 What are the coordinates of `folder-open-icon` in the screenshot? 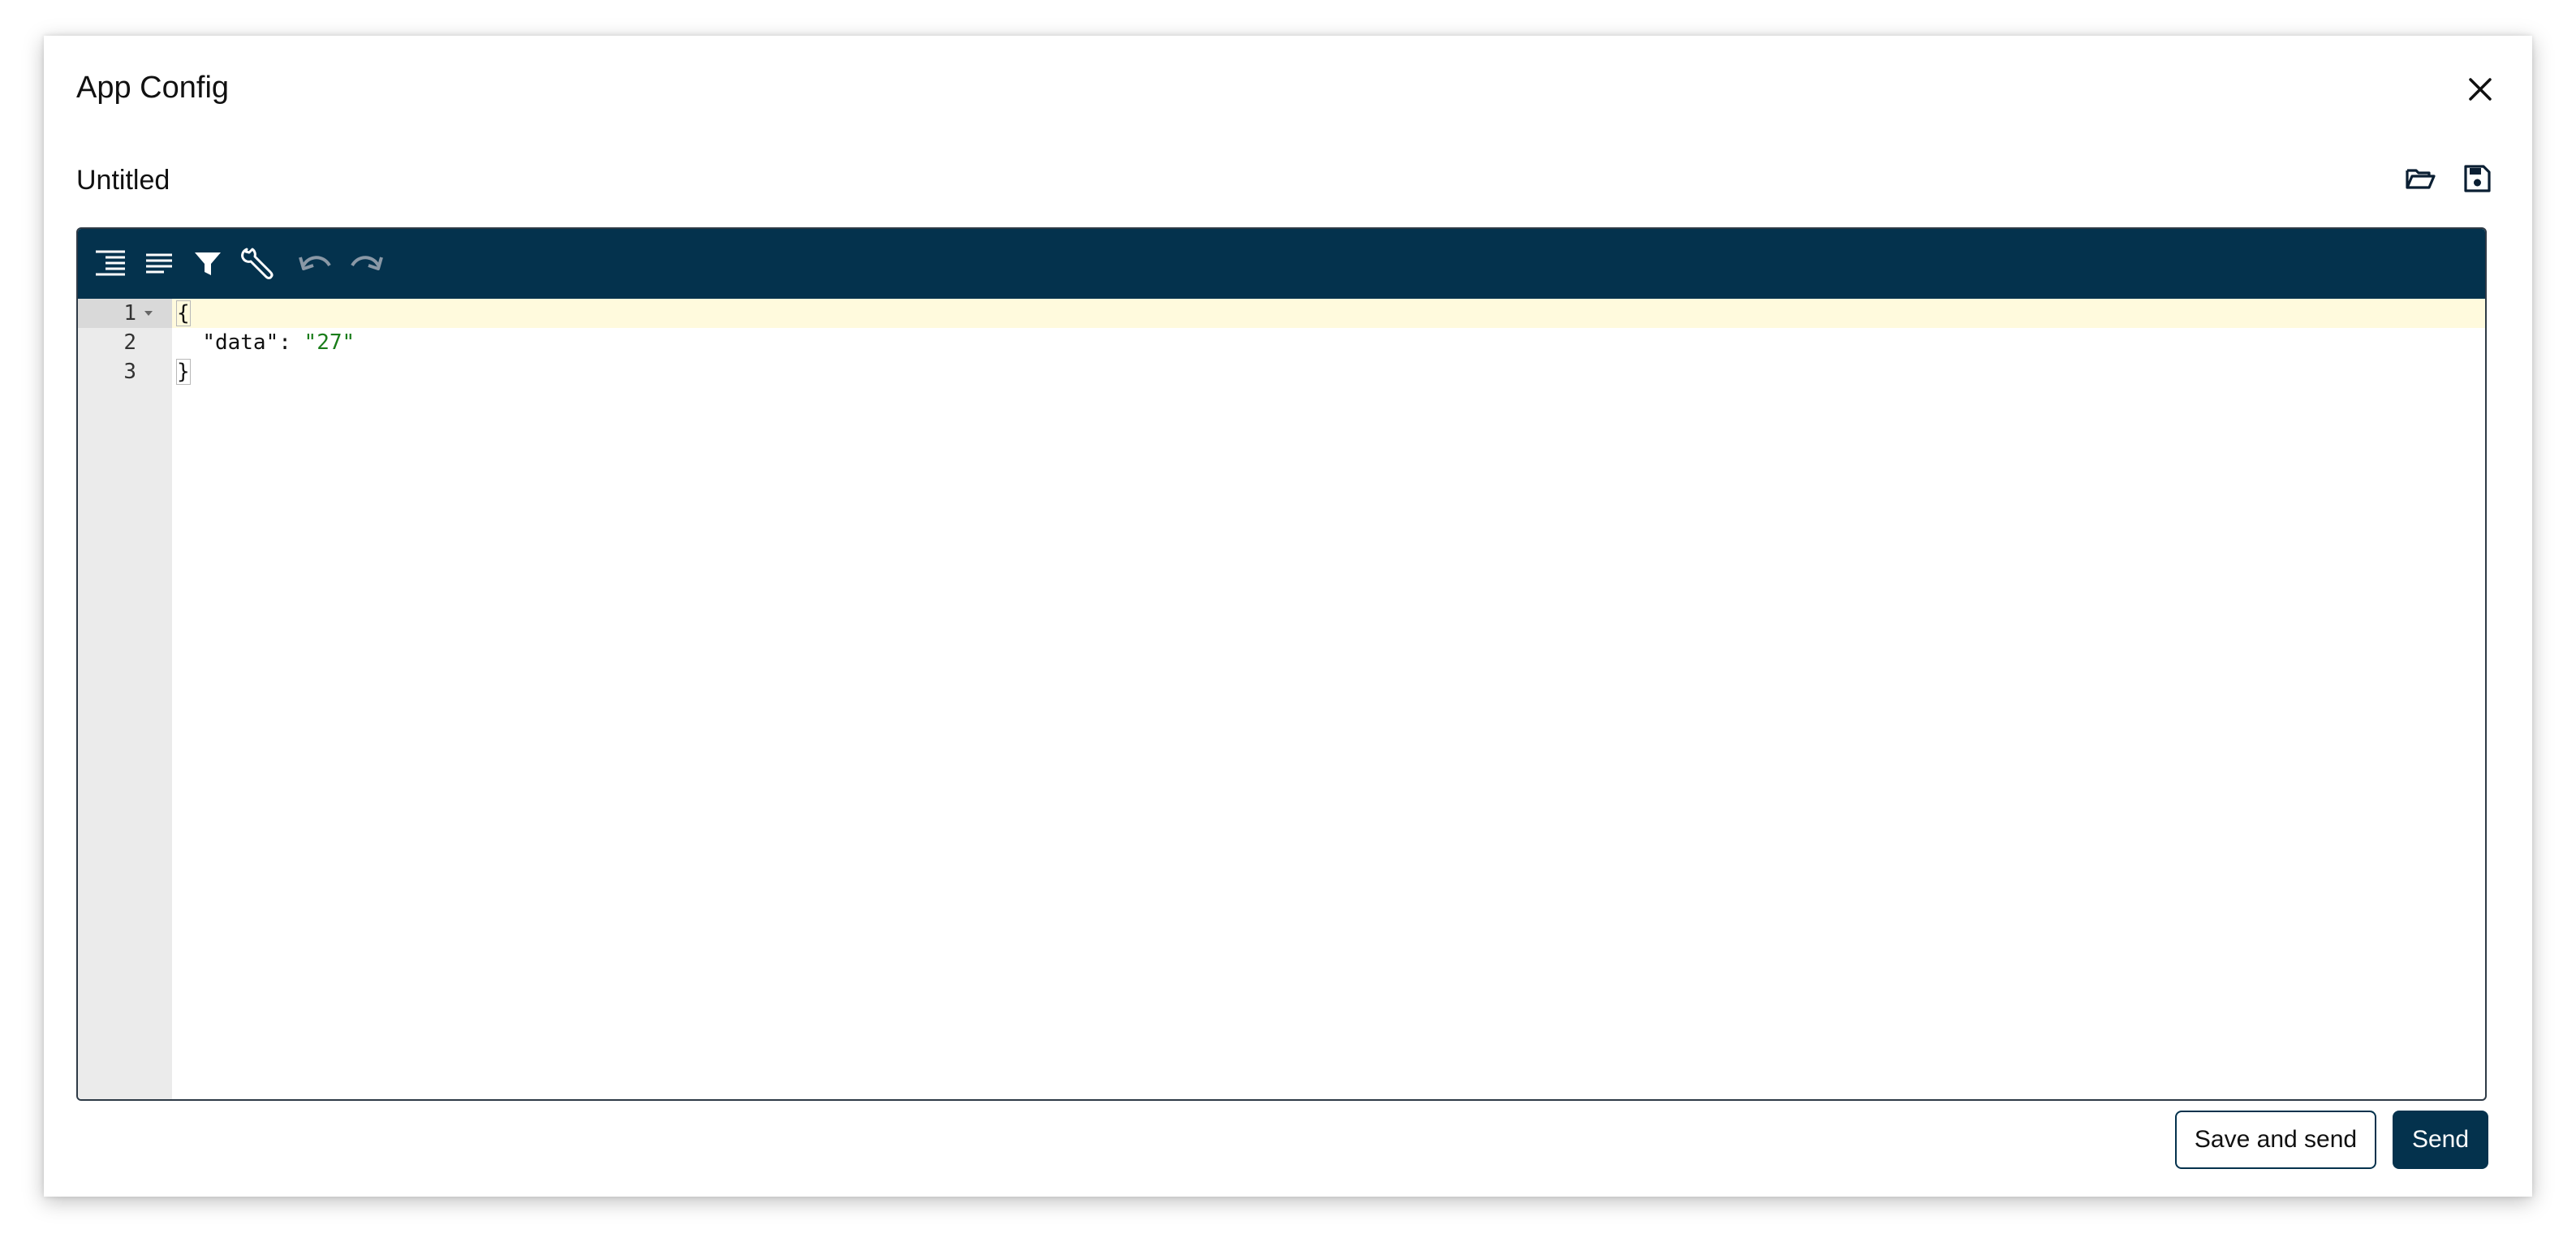 It's located at (2421, 179).